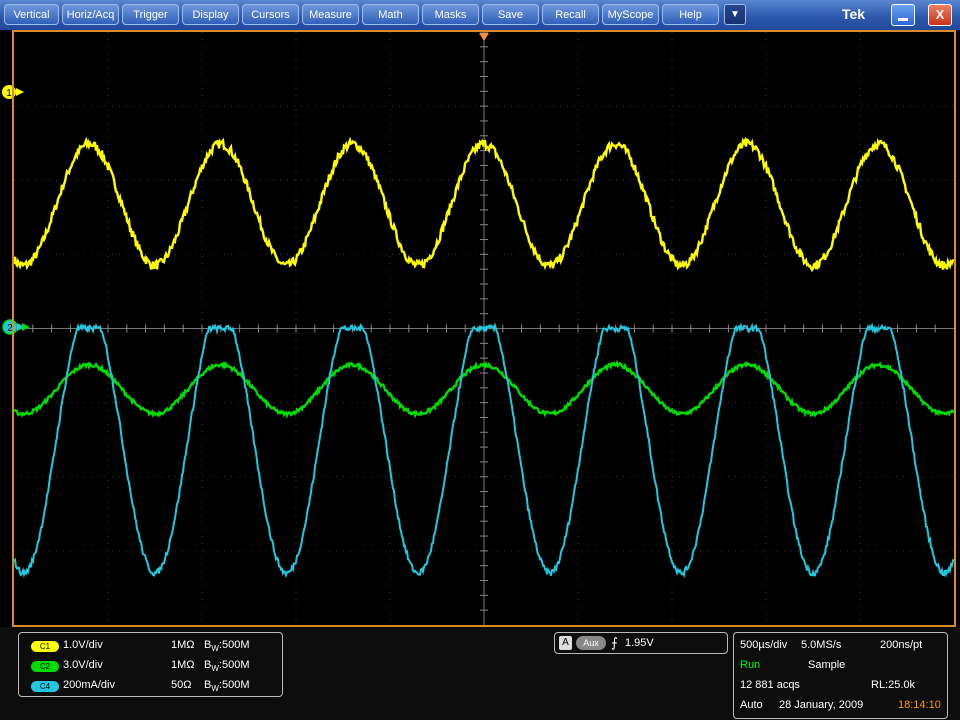  I want to click on trigger-mode-label: A, so click(565, 643).